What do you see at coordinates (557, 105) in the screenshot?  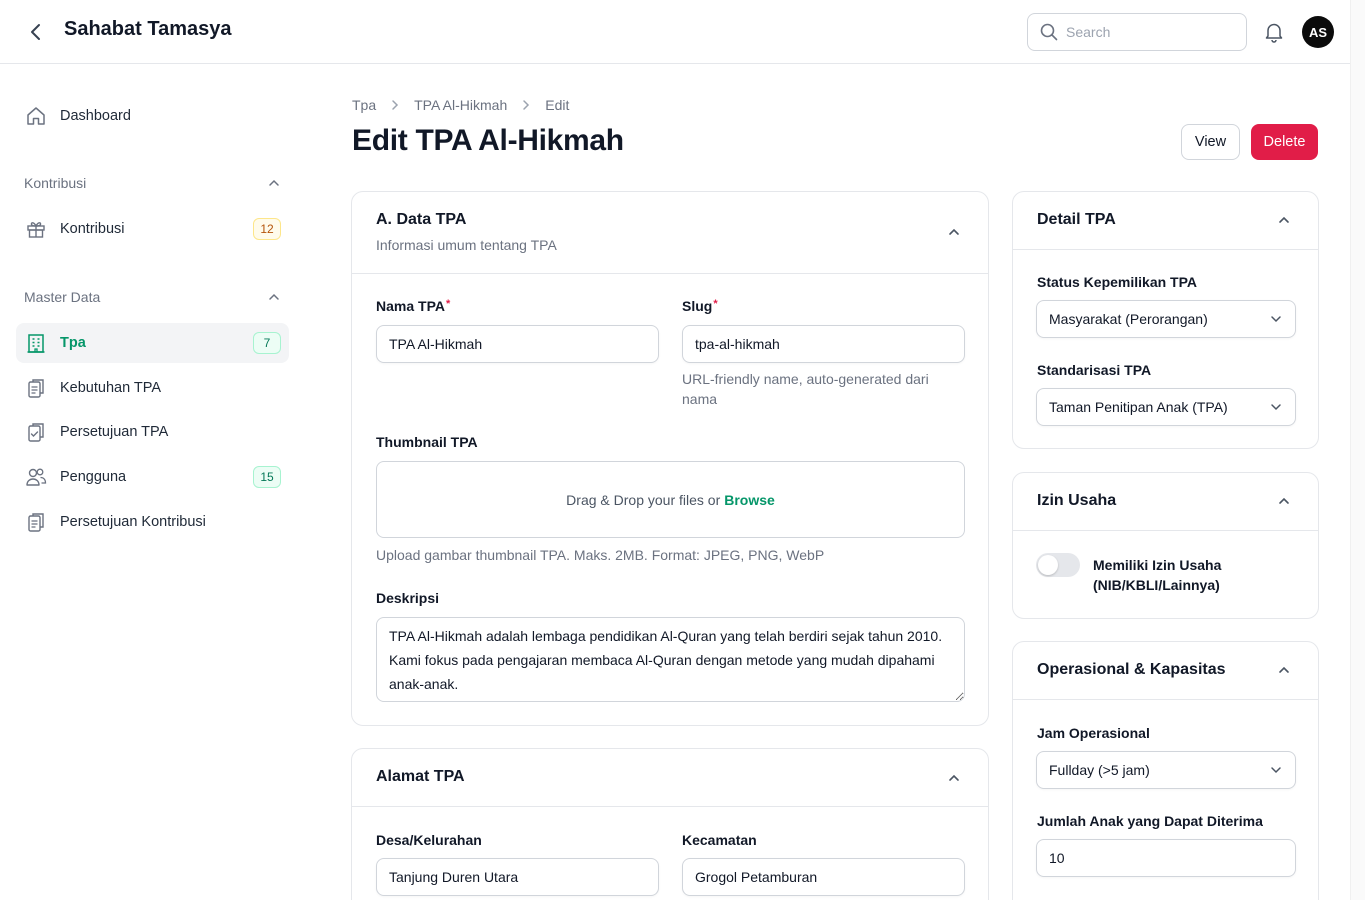 I see `breadcrumb-current: Edit` at bounding box center [557, 105].